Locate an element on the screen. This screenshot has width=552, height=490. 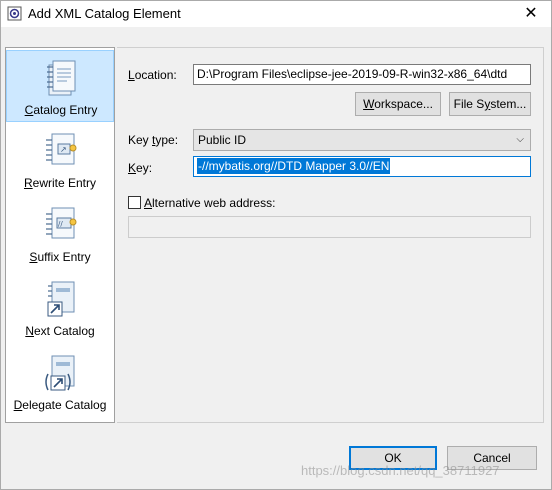
location-label: Location: is located at coordinates (152, 75).